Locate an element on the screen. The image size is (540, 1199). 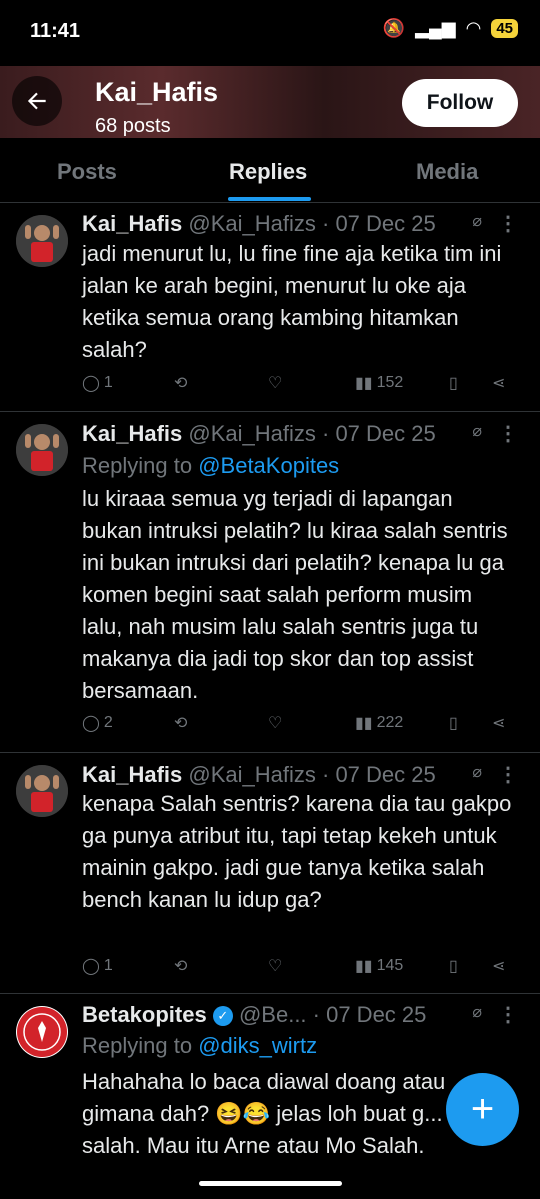
post-meta: @Be... · 07 Dec 25 is located at coordinates (332, 1014).